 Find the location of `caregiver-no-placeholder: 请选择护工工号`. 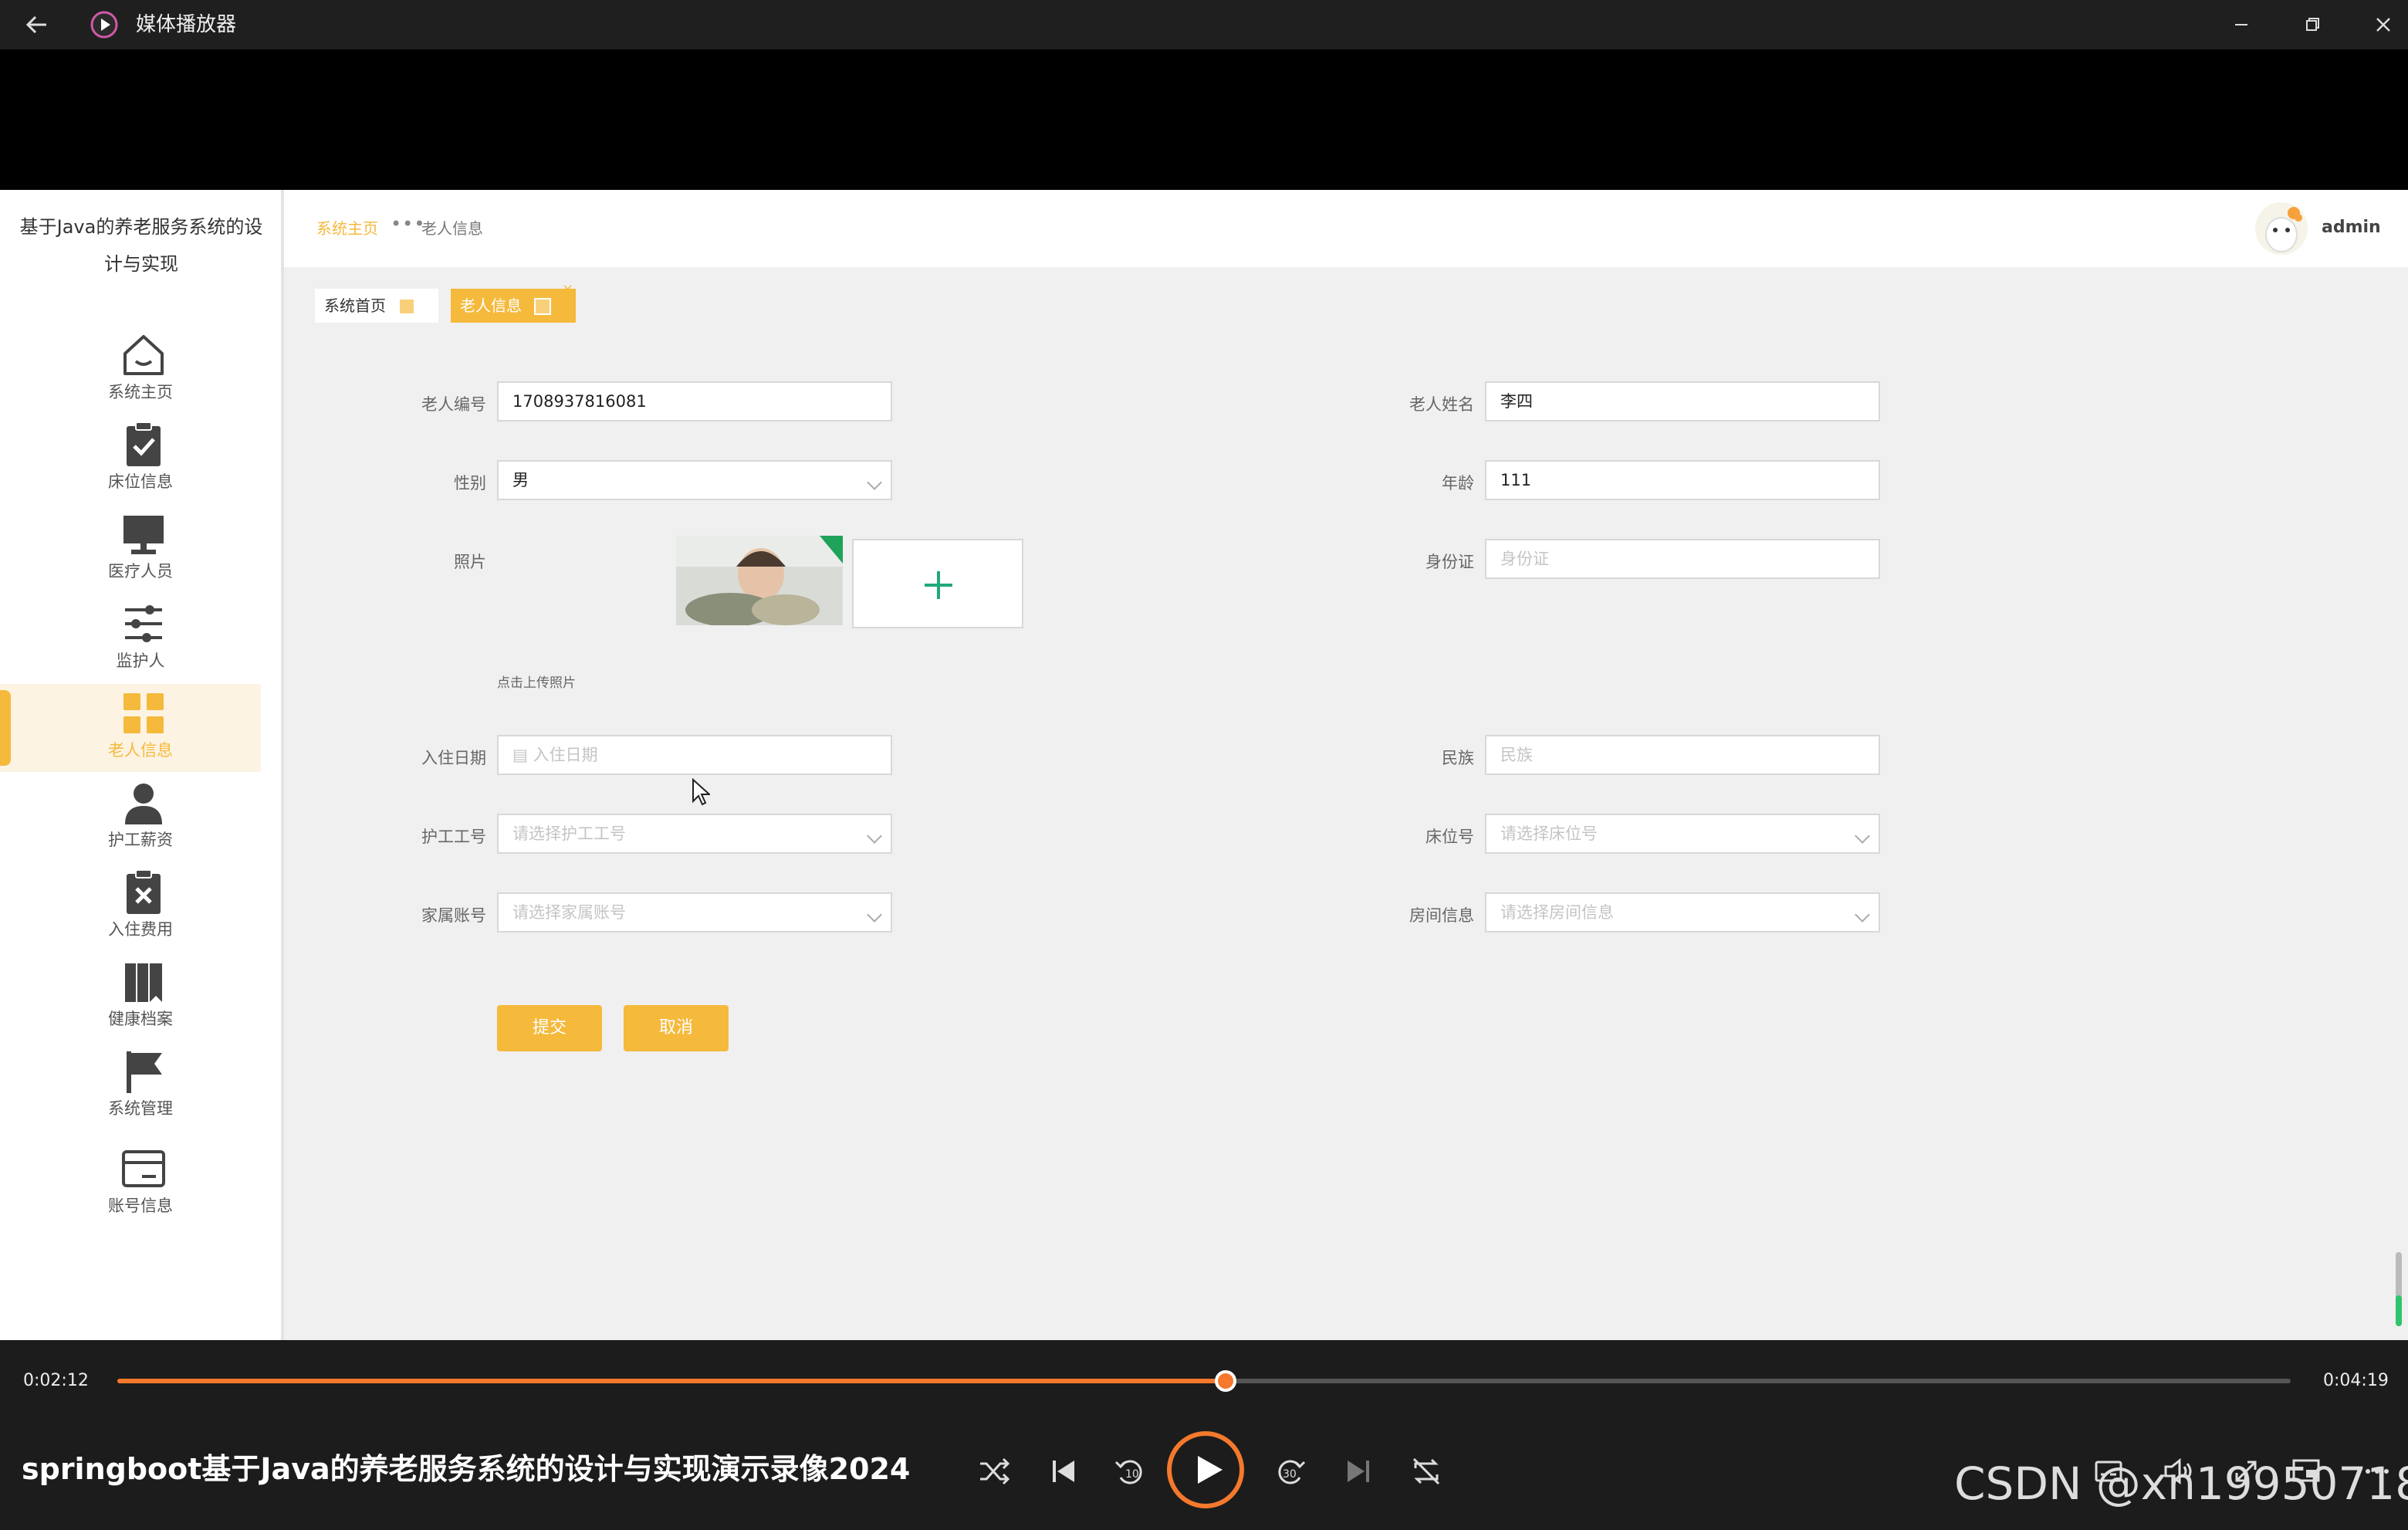

caregiver-no-placeholder: 请选择护工工号 is located at coordinates (569, 834).